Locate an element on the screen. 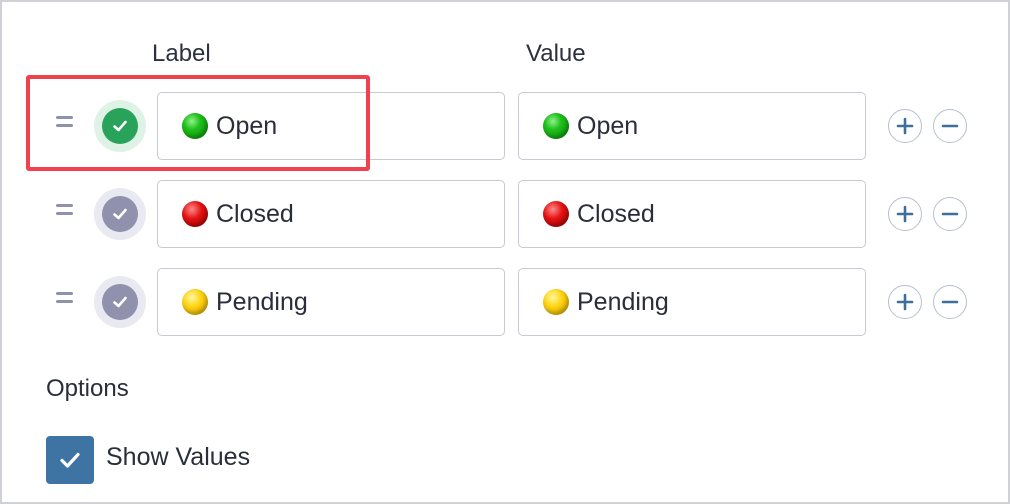  choice-label-input: Pending is located at coordinates (331, 302).